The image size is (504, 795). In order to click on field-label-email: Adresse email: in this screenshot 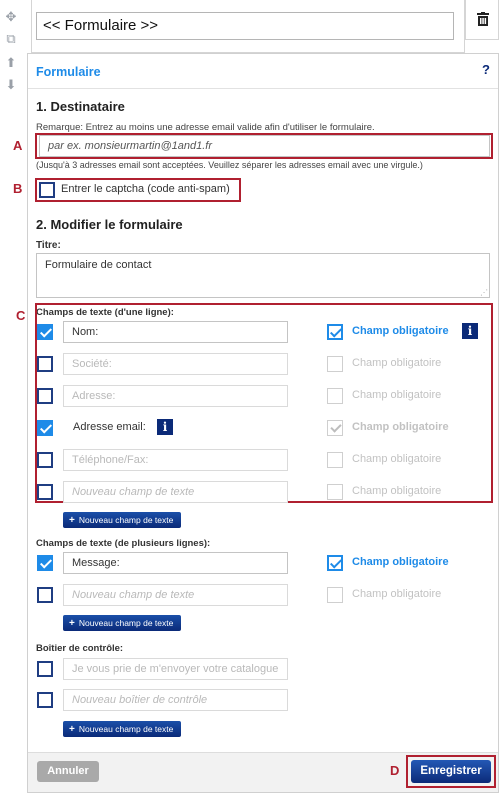, I will do `click(109, 427)`.